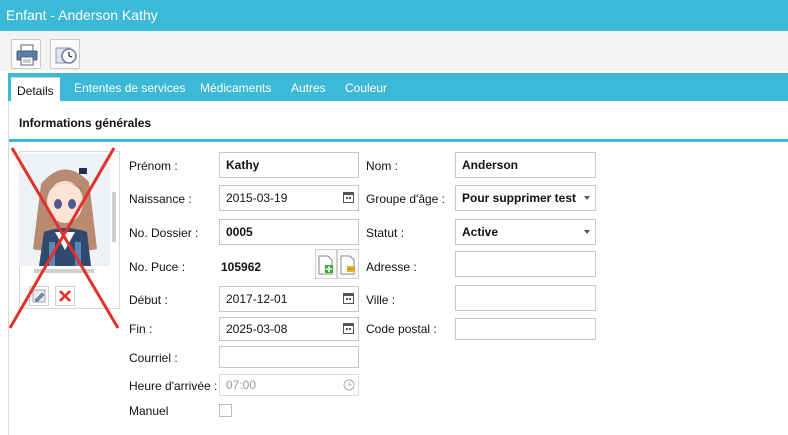 This screenshot has width=788, height=435. I want to click on dossier-field: 0005, so click(289, 232).